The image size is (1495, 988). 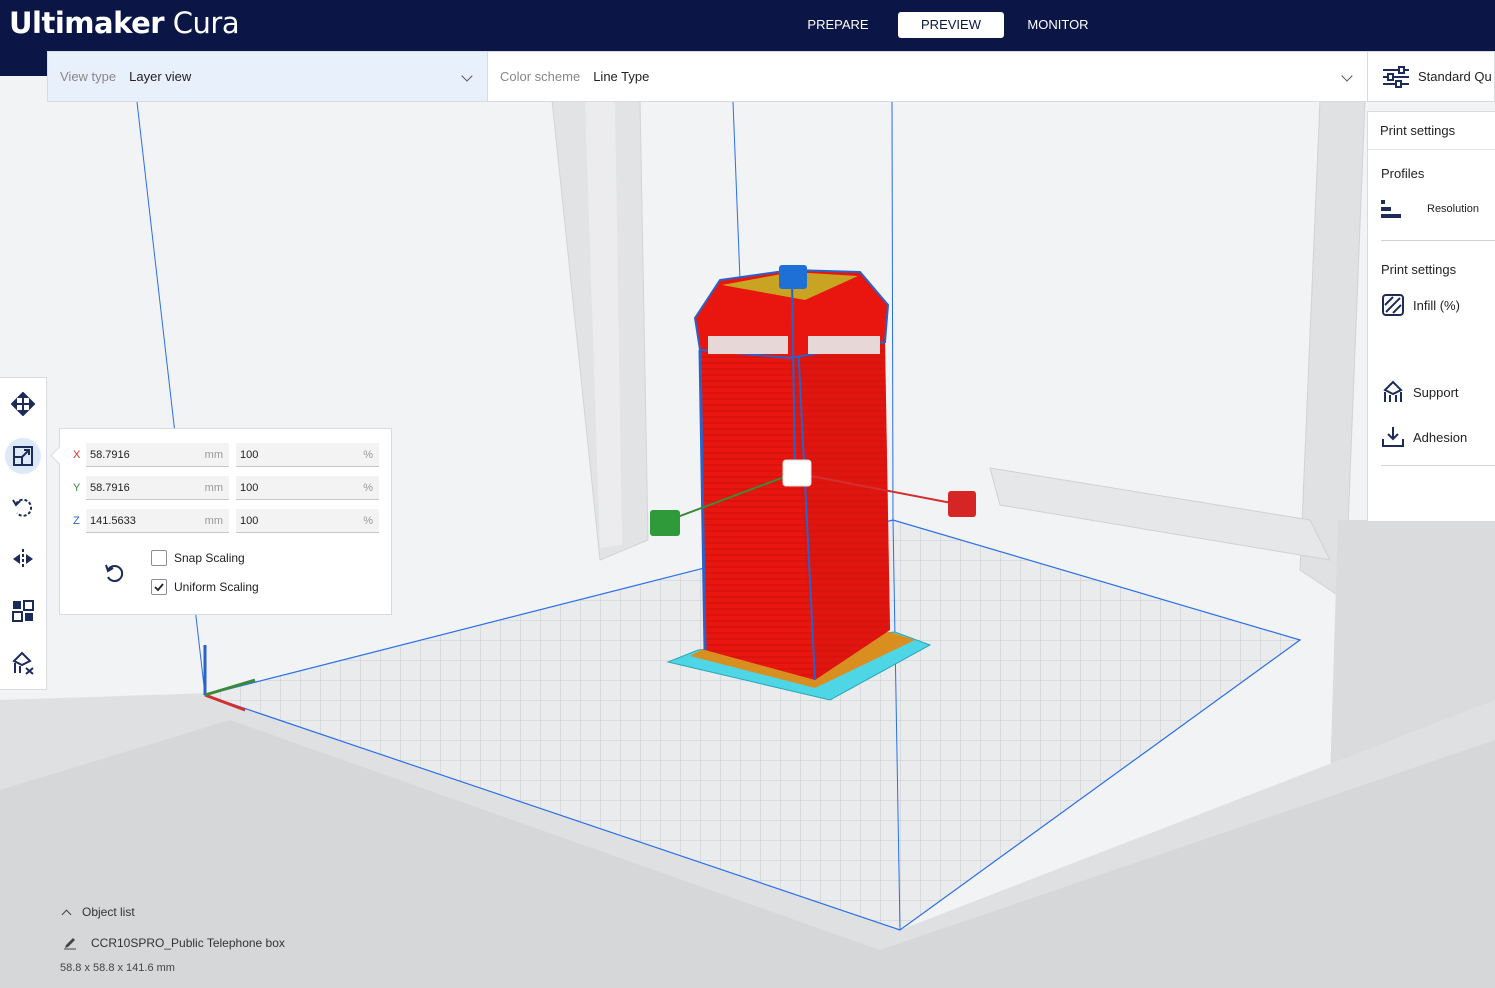 What do you see at coordinates (540, 76) in the screenshot?
I see `color-scheme-label: Color scheme` at bounding box center [540, 76].